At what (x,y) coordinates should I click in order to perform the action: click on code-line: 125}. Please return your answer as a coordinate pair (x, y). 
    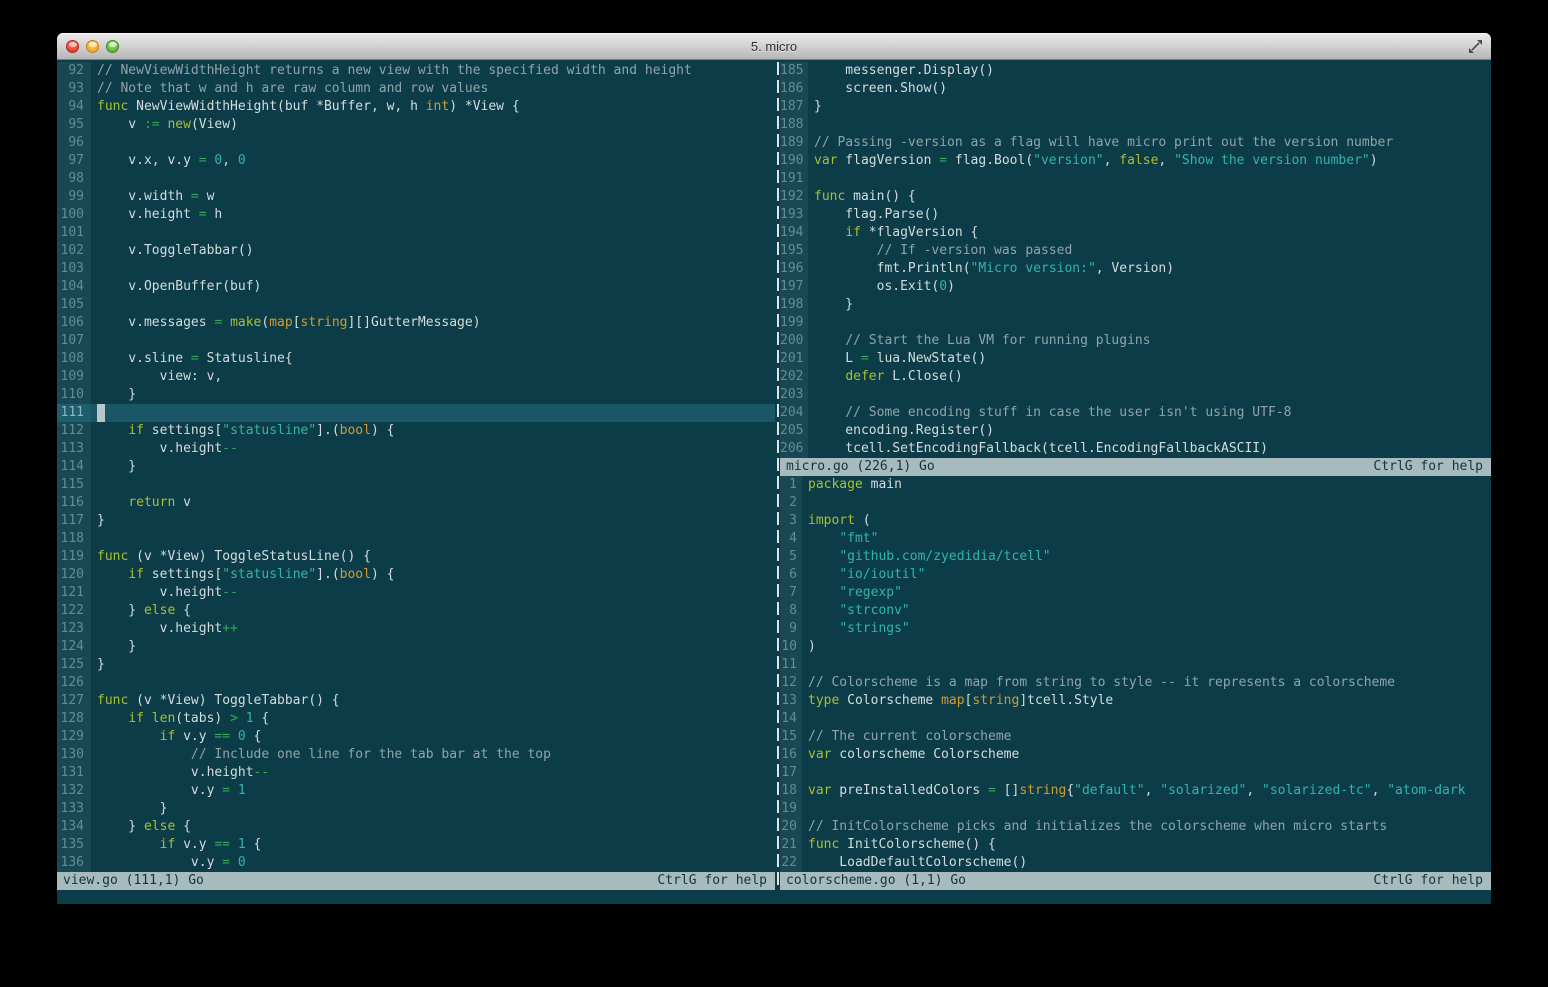
    Looking at the image, I should click on (416, 665).